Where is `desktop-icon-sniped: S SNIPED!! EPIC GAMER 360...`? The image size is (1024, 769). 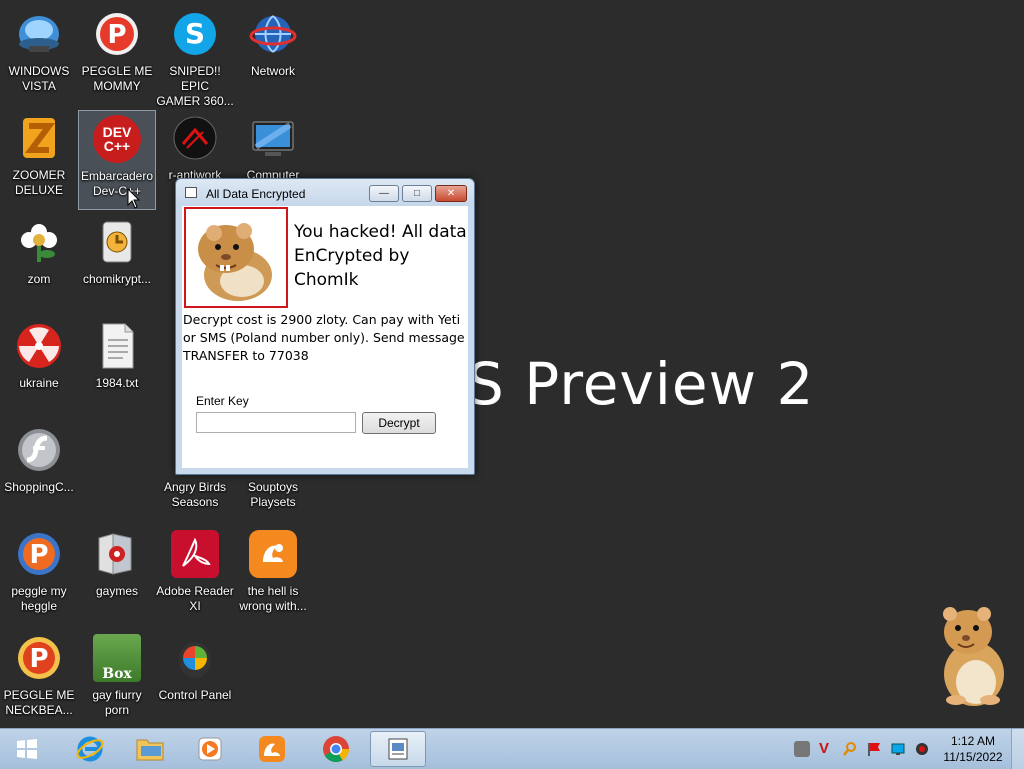
desktop-icon-sniped: S SNIPED!! EPIC GAMER 360... is located at coordinates (195, 57).